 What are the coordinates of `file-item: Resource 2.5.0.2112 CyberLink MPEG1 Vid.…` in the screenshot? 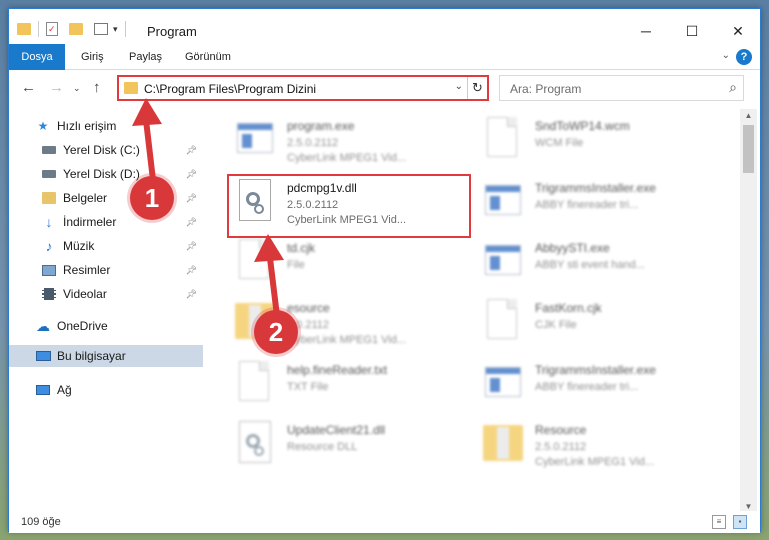 It's located at (603, 451).